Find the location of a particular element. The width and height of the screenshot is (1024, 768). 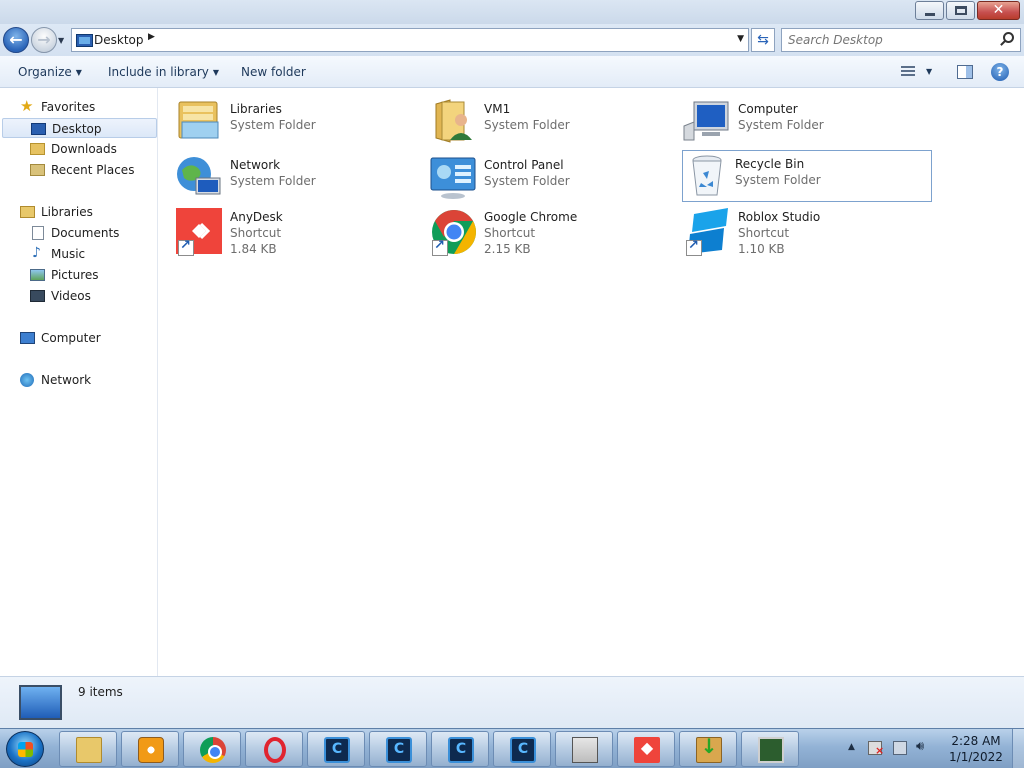

nav-pictures-label: Pictures is located at coordinates (75, 275).